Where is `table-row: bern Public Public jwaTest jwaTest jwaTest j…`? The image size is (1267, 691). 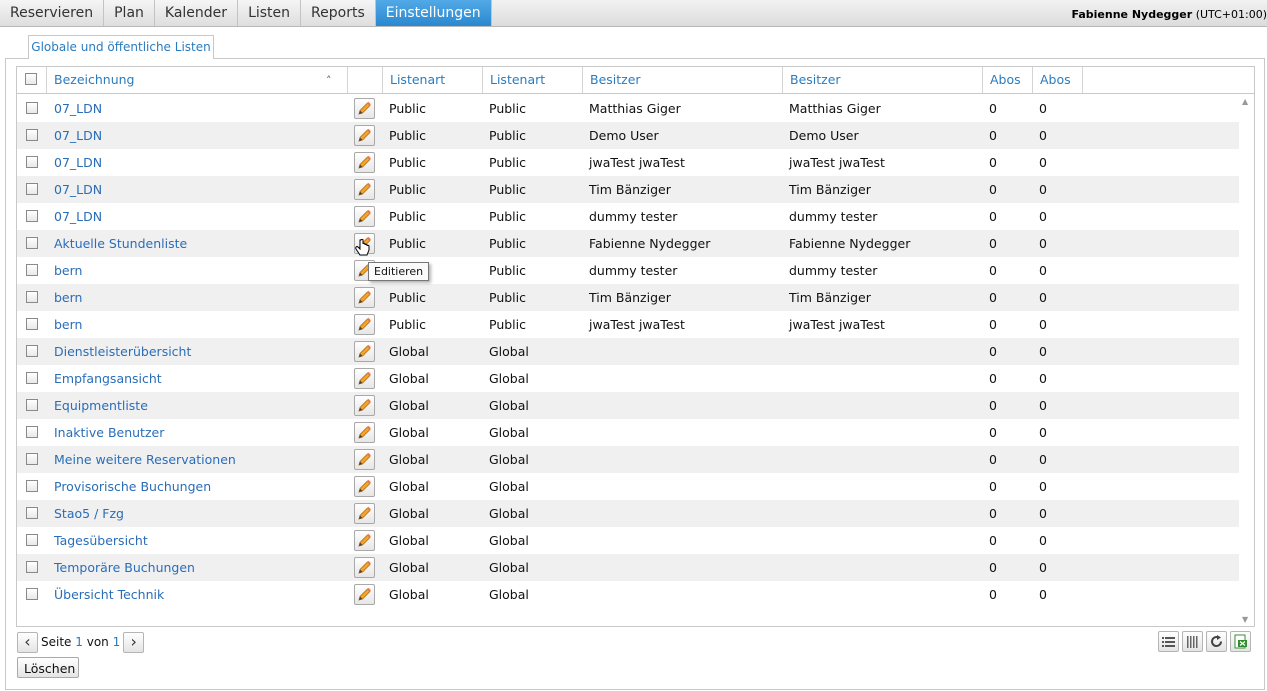
table-row: bern Public Public jwaTest jwaTest jwaTest j… is located at coordinates (628, 324).